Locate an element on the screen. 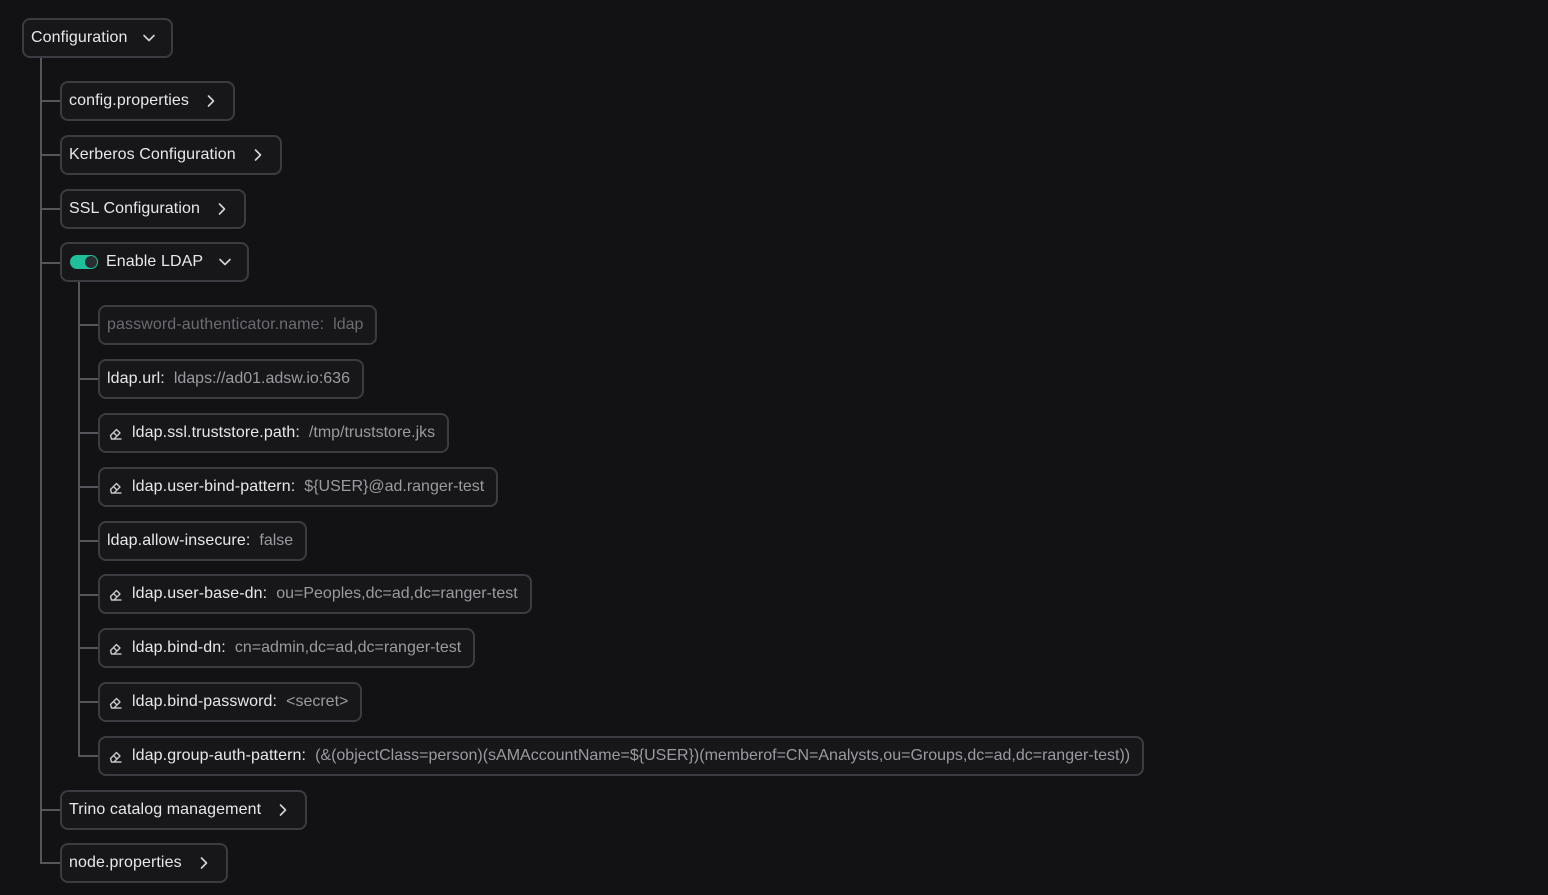 The image size is (1548, 895). configuration-label: Configuration is located at coordinates (79, 37).